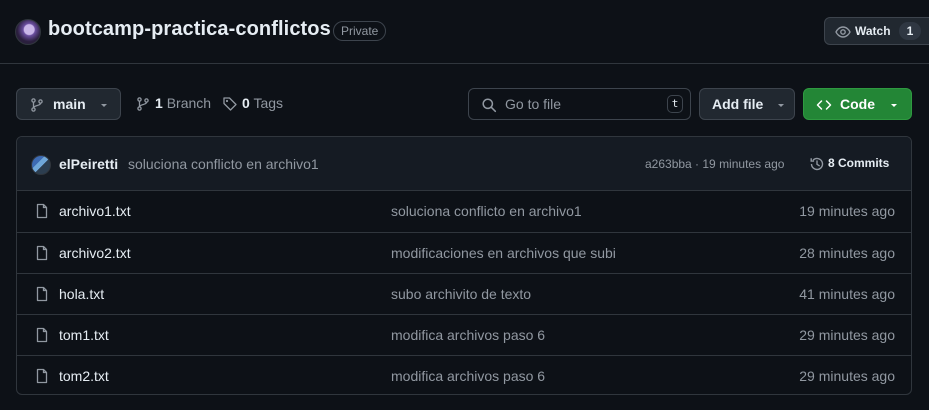 The width and height of the screenshot is (929, 410). I want to click on eye-icon, so click(843, 32).